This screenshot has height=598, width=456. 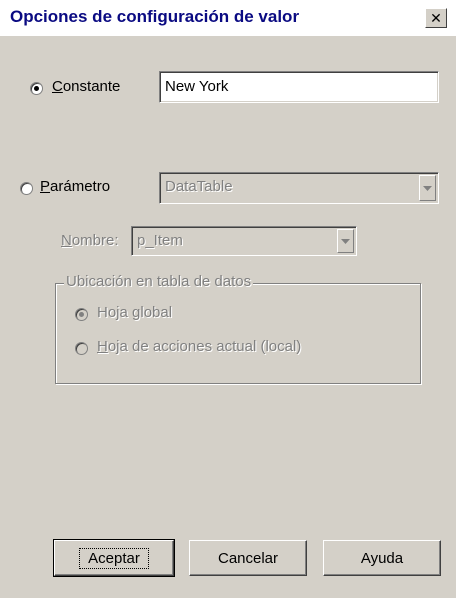 What do you see at coordinates (299, 87) in the screenshot?
I see `constant-value-input: New York` at bounding box center [299, 87].